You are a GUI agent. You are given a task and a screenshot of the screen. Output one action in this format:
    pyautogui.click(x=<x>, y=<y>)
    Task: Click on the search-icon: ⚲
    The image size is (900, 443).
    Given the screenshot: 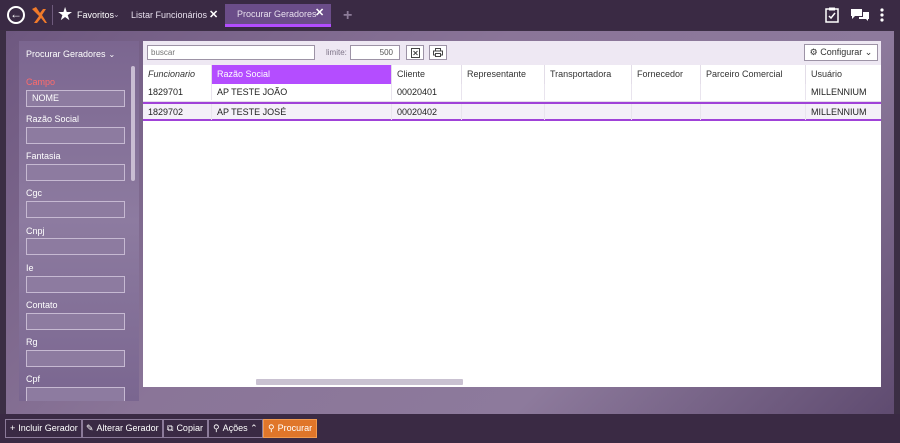 What is the action you would take?
    pyautogui.click(x=271, y=428)
    